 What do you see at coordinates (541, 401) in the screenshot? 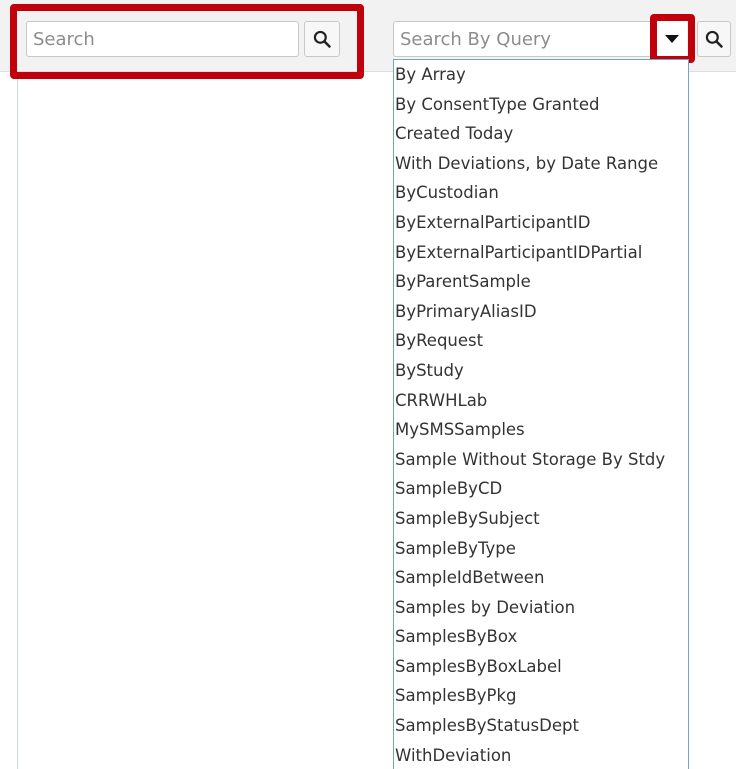
I see `dropdown-item: CRRWHLab` at bounding box center [541, 401].